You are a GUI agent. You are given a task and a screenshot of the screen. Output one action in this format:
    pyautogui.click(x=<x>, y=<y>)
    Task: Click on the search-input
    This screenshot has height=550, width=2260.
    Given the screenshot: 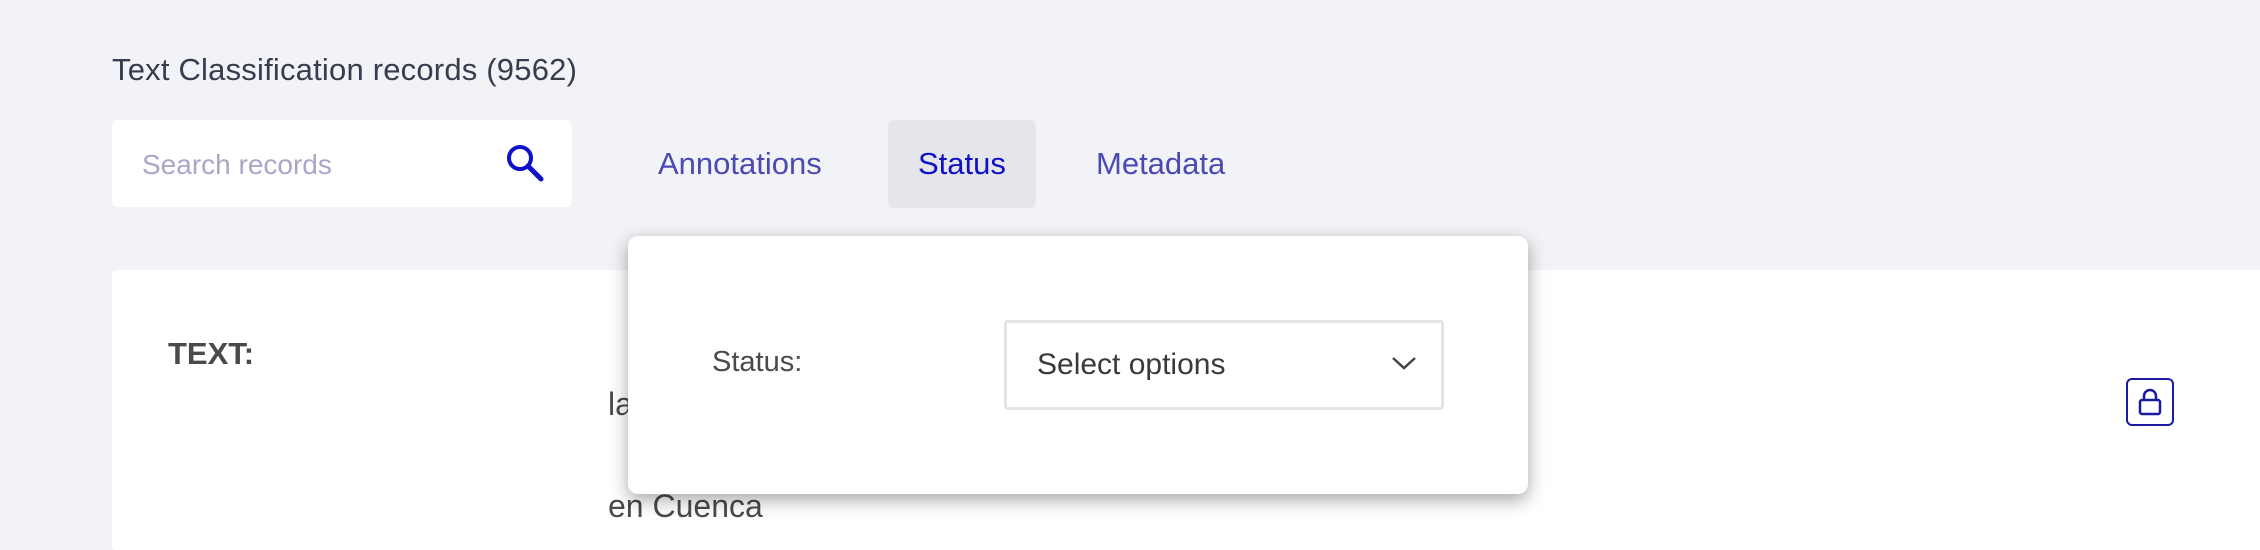 What is the action you would take?
    pyautogui.click(x=312, y=164)
    